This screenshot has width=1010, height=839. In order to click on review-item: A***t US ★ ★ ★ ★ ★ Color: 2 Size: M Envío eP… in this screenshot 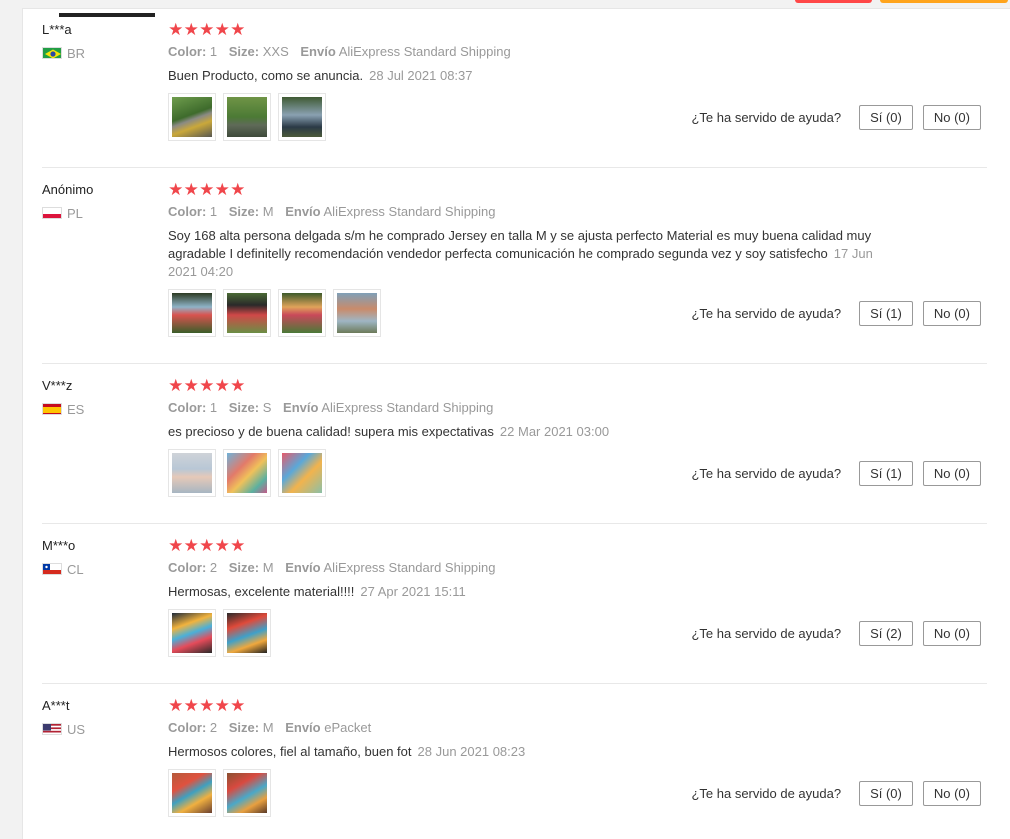, I will do `click(514, 762)`.